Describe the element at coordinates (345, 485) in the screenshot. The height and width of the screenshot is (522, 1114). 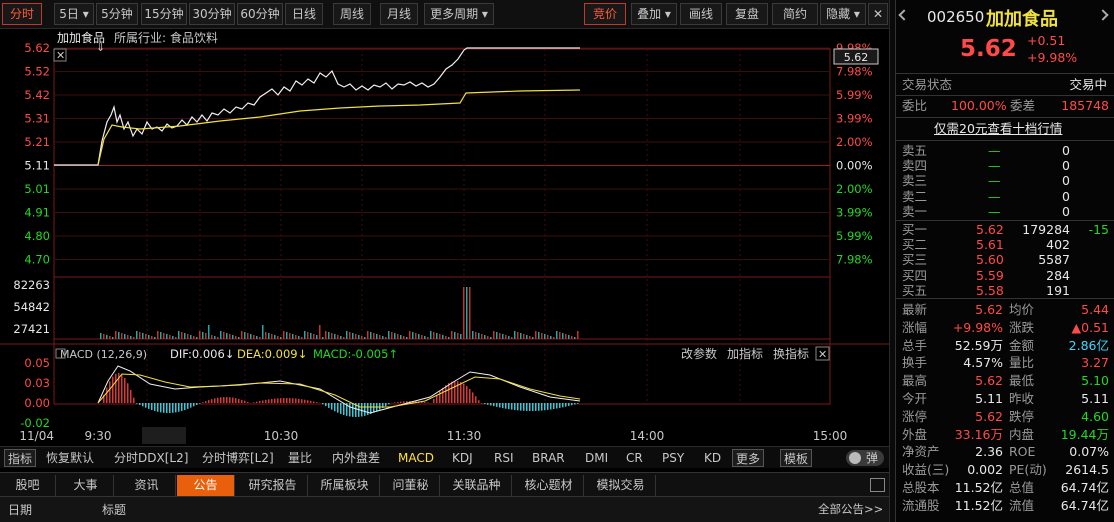
I see `tab-sectors: 所属板块` at that location.